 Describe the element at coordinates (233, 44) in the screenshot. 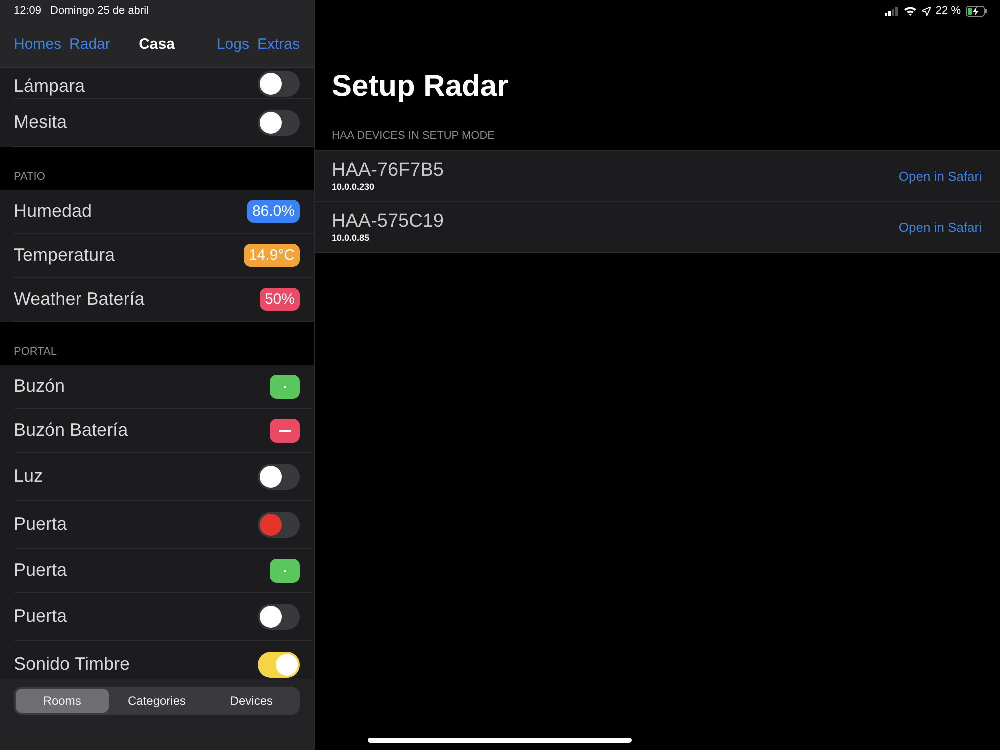

I see `nav-link: Logs` at that location.